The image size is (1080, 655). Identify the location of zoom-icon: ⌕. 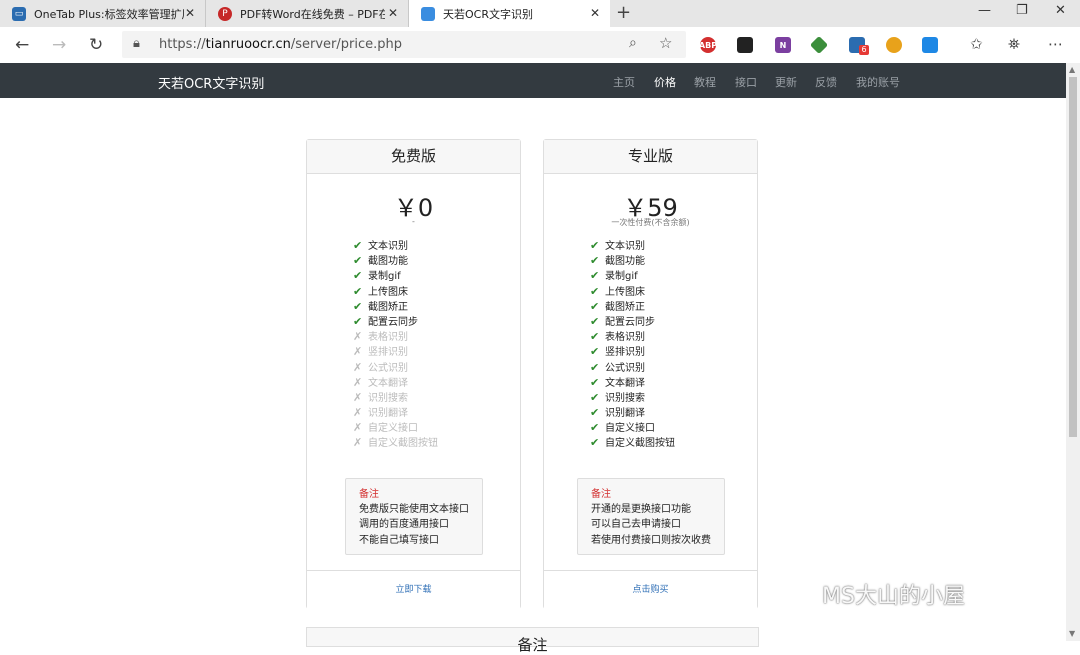
(633, 43).